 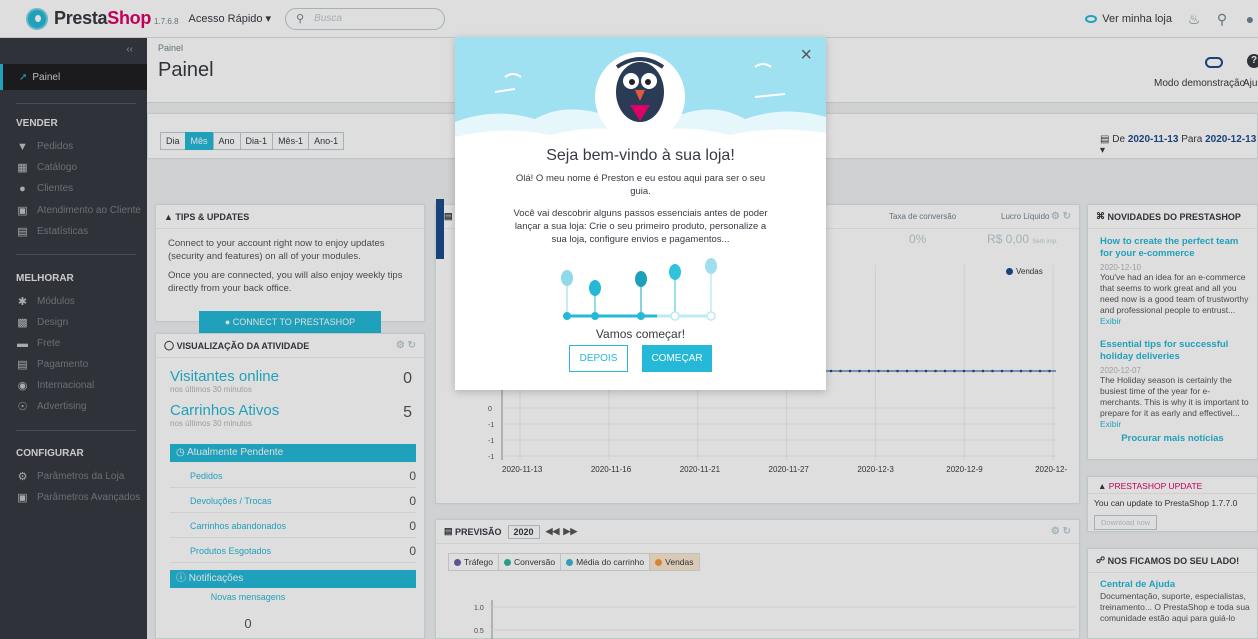 I want to click on modal-sky-illustration, so click(x=640, y=101).